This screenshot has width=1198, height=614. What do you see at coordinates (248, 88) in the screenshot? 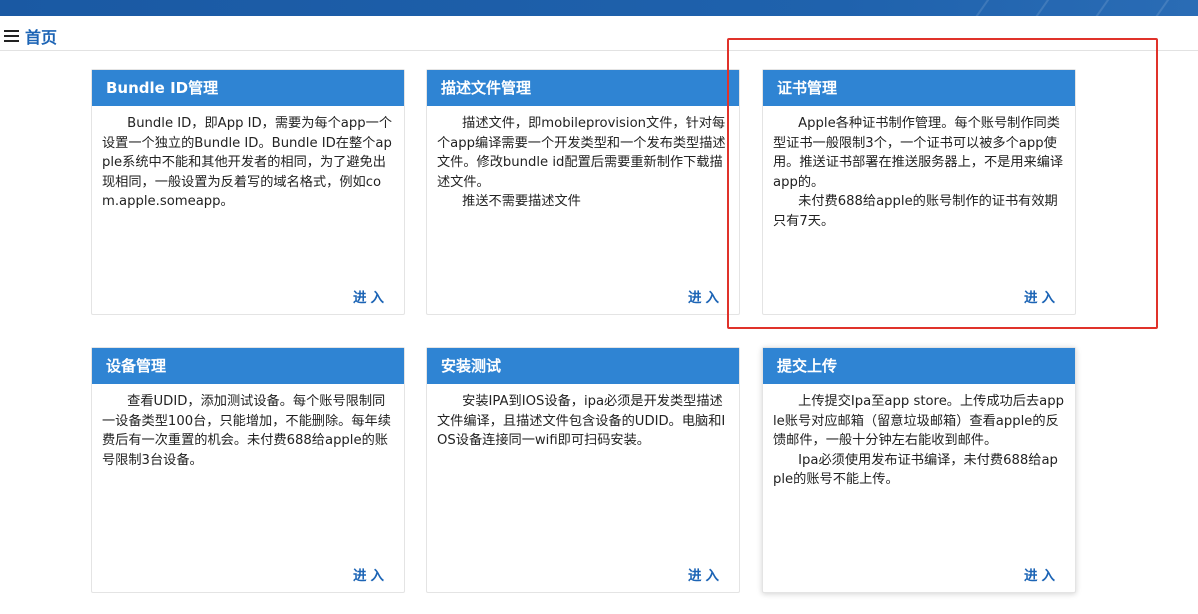
I see `card-title: Bundle ID管理` at bounding box center [248, 88].